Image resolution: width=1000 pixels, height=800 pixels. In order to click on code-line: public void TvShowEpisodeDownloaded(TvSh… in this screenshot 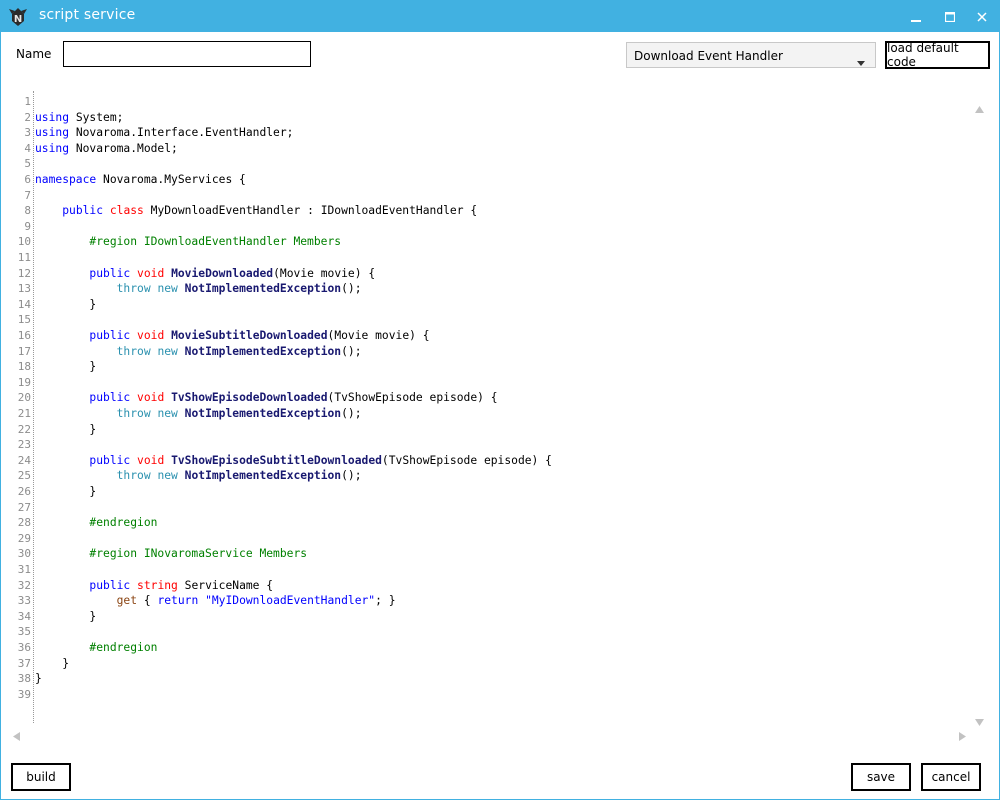, I will do `click(293, 398)`.